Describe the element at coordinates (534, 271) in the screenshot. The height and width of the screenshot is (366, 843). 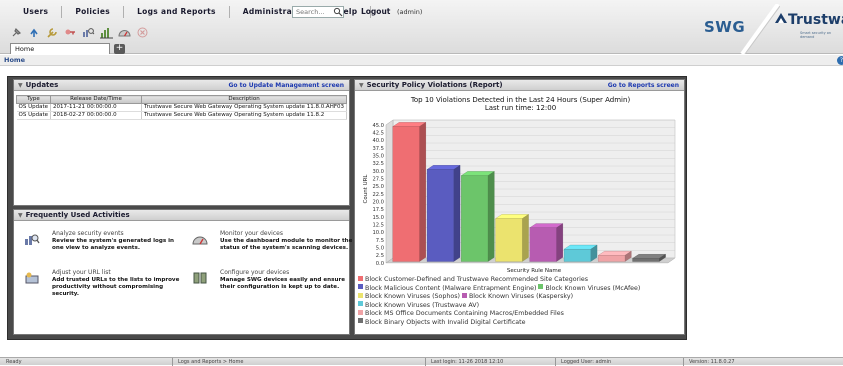
I see `x-axis-label: Security Rule Name` at that location.